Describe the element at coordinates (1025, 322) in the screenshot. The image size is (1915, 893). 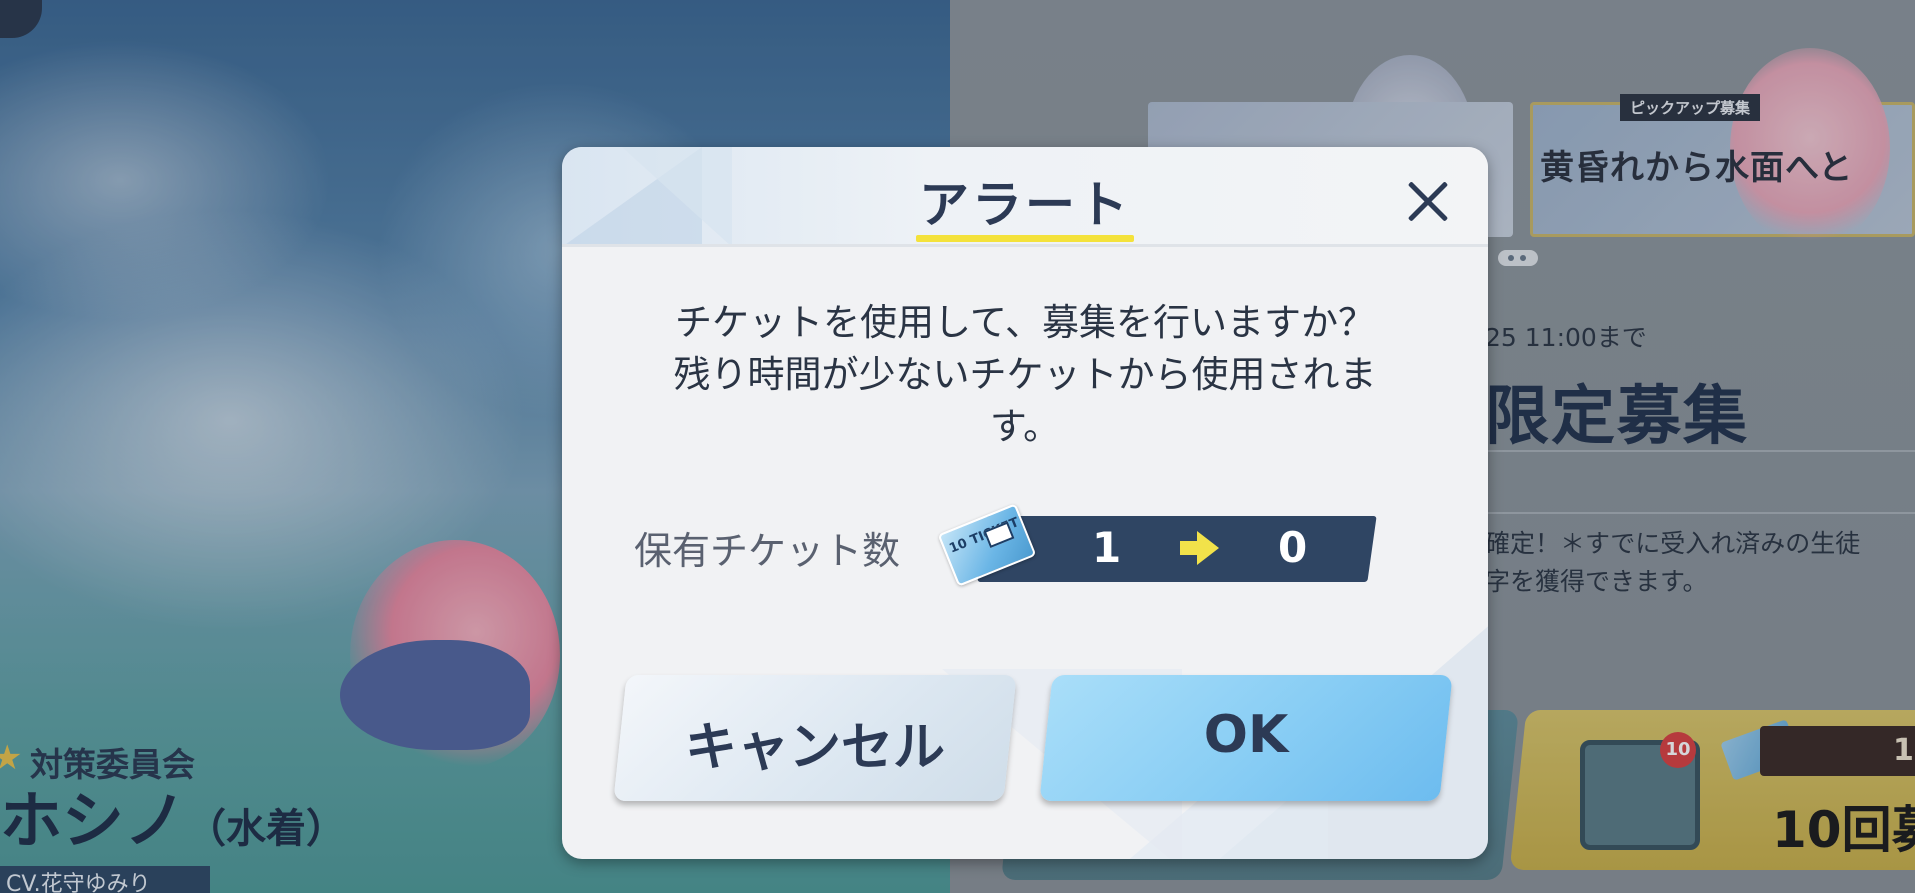
I see `dialog-message-line: チケットを使用して、募集を行いますか？` at that location.